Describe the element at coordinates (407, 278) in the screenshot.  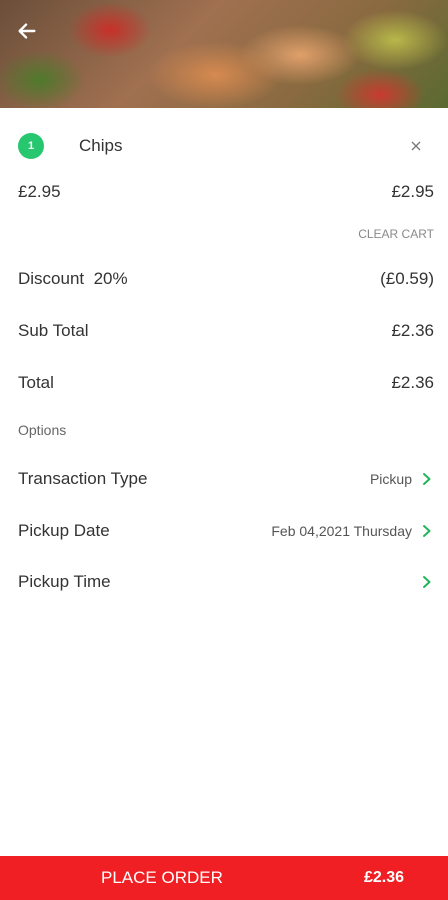
I see `discount-value: (£0.59)` at that location.